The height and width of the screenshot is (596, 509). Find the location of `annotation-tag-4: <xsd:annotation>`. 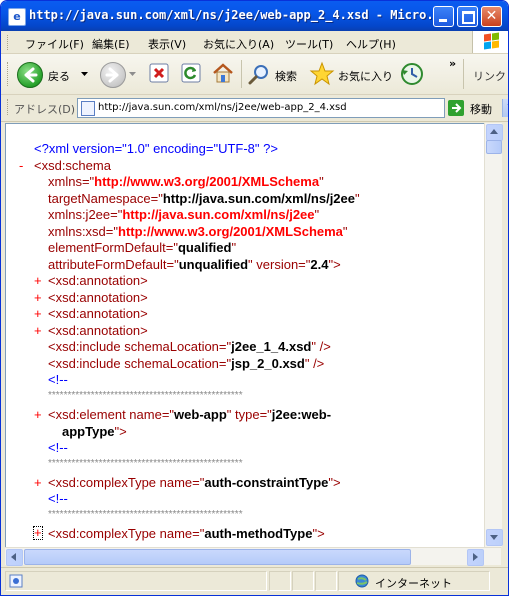

annotation-tag-4: <xsd:annotation> is located at coordinates (98, 330).